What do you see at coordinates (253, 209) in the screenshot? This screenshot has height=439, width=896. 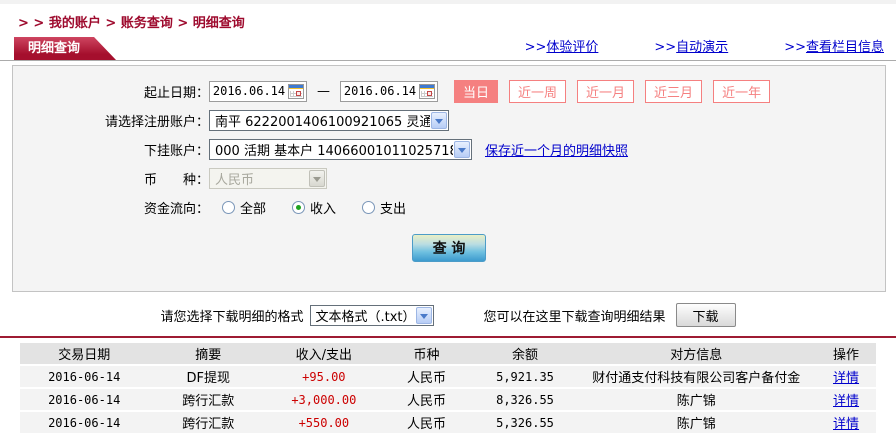 I see `flow-option-label: 全部` at bounding box center [253, 209].